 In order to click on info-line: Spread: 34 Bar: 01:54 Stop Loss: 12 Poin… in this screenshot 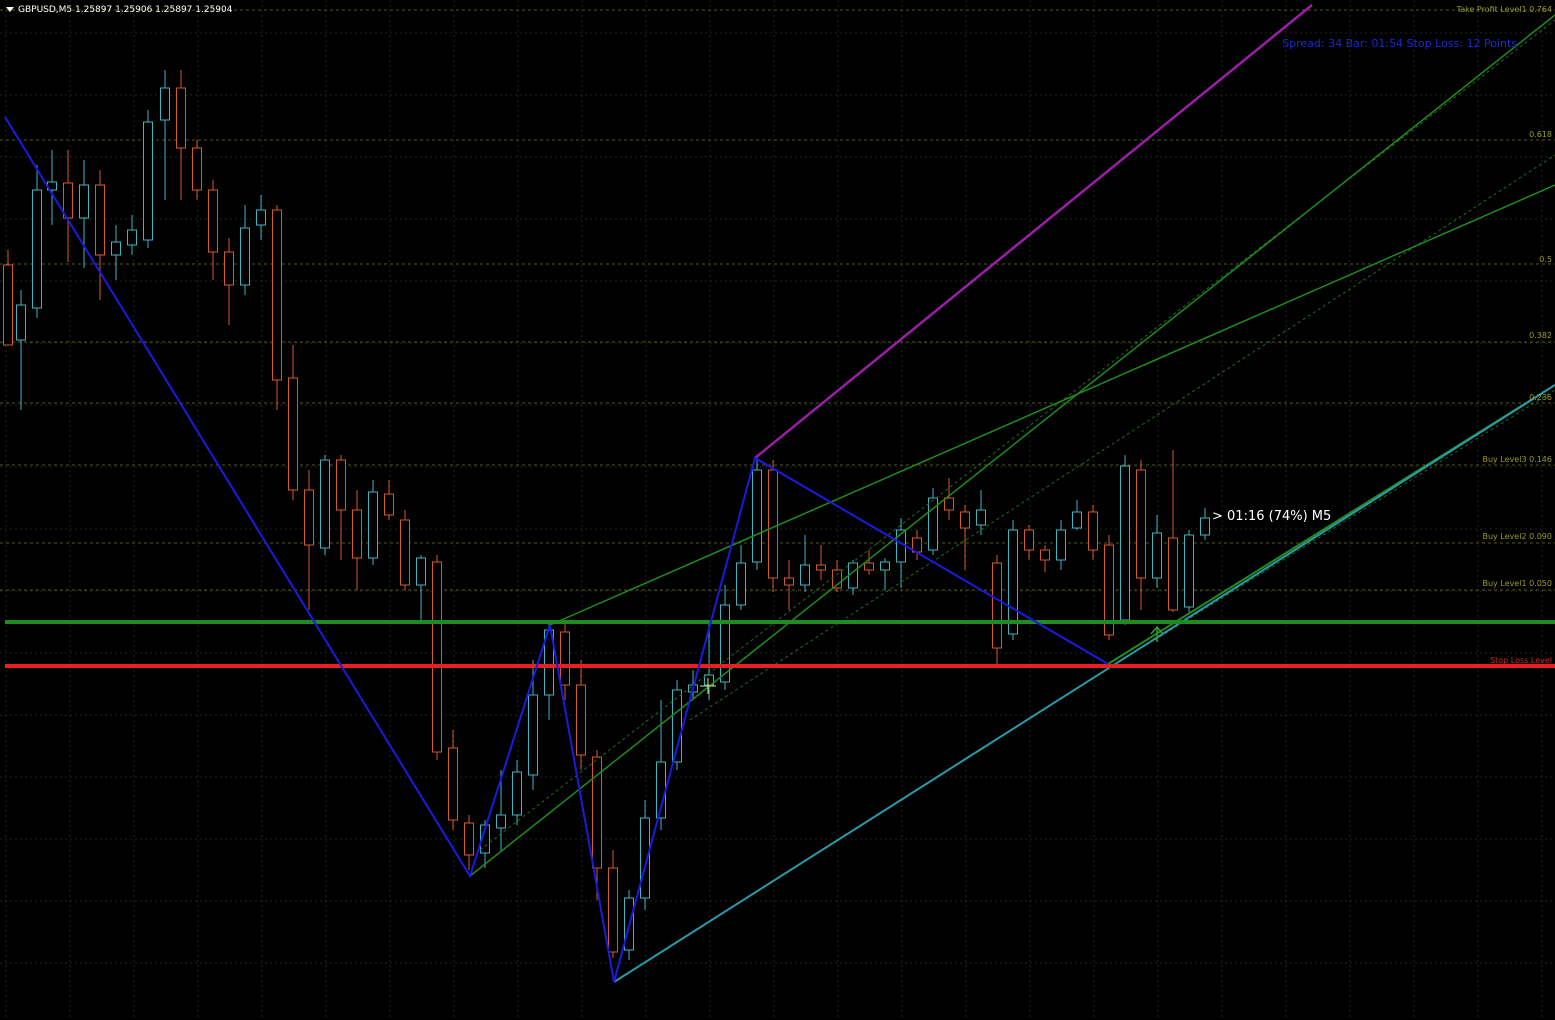, I will do `click(1399, 43)`.